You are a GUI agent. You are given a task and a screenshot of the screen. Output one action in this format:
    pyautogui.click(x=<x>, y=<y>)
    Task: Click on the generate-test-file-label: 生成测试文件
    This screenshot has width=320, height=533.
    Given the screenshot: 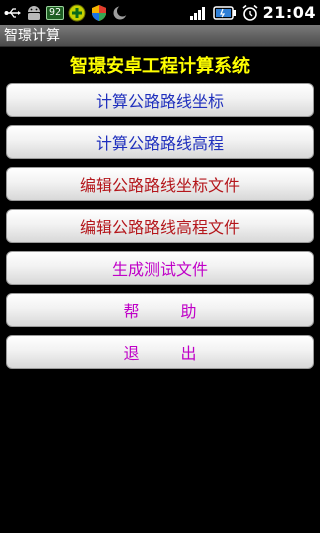 What is the action you would take?
    pyautogui.click(x=159, y=269)
    